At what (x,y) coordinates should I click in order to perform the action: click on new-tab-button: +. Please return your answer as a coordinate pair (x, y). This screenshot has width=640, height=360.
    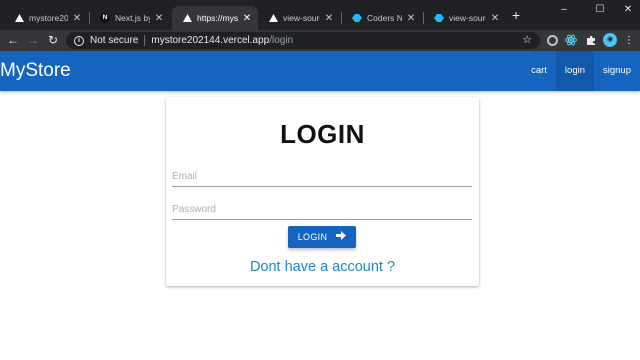
    Looking at the image, I should click on (516, 15).